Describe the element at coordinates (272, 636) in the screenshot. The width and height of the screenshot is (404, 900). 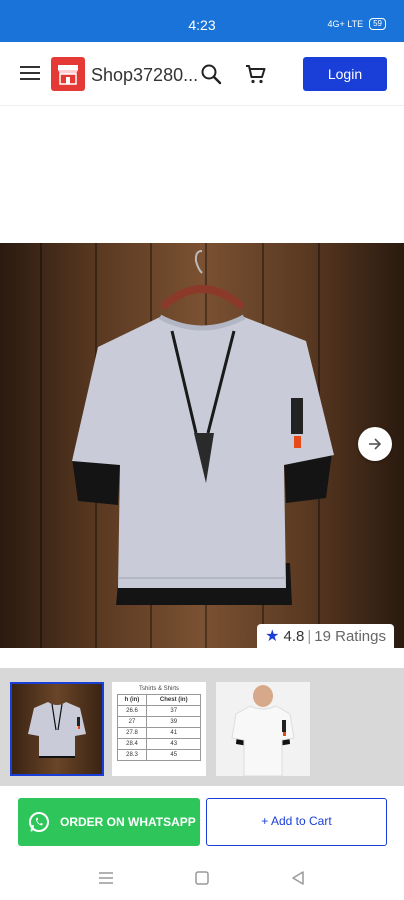
I see `star-icon: ★` at that location.